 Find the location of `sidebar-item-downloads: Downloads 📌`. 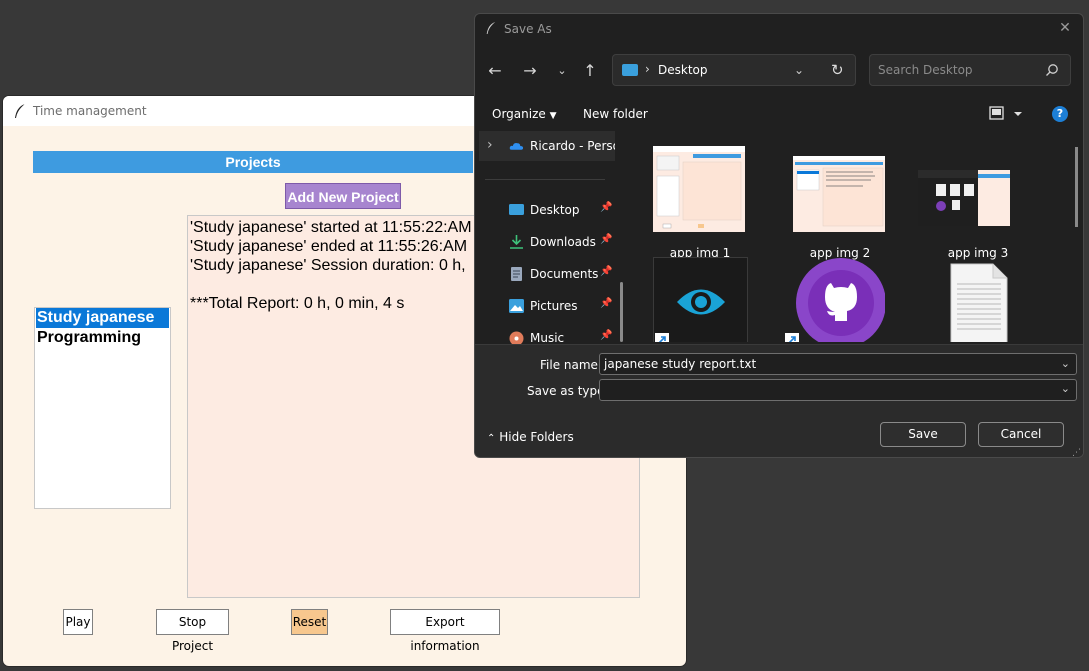

sidebar-item-downloads: Downloads 📌 is located at coordinates (550, 242).